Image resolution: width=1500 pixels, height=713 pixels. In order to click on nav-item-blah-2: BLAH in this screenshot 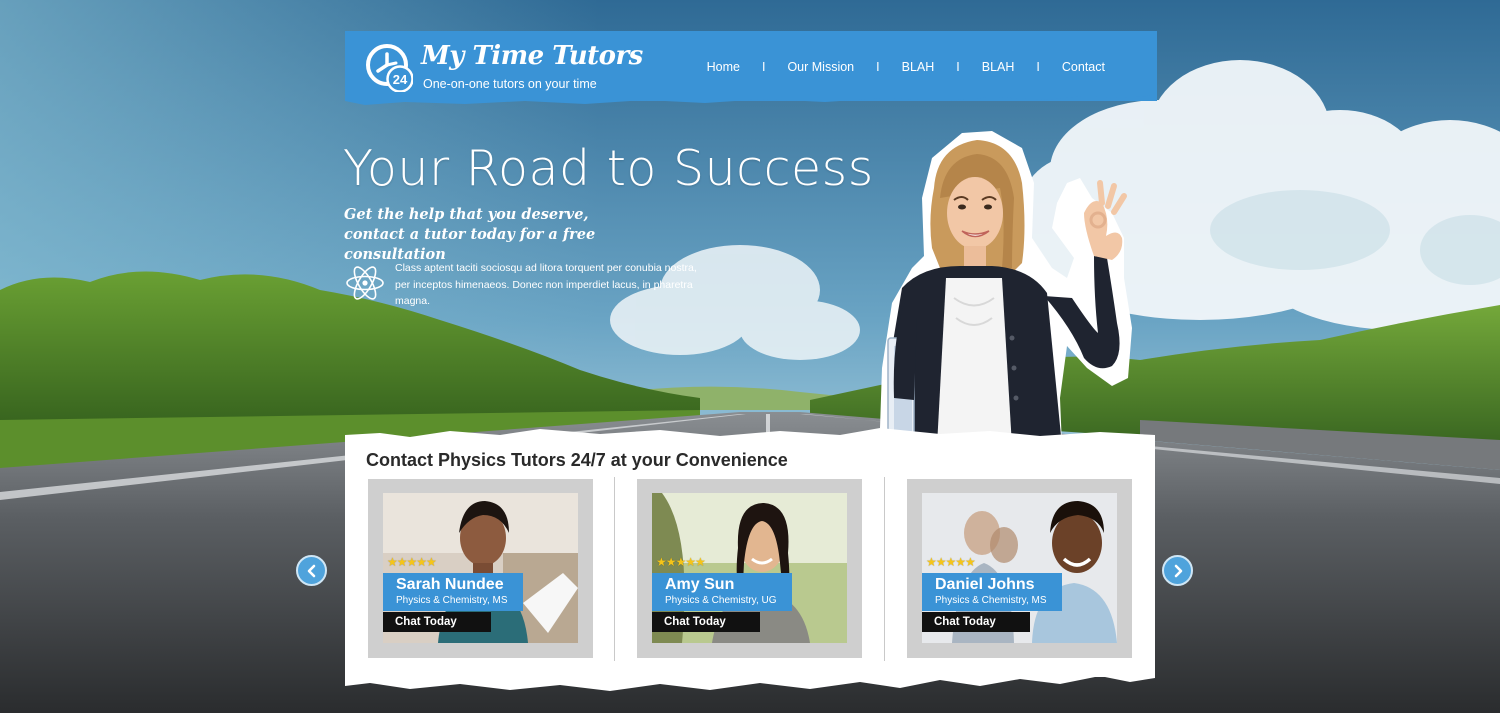, I will do `click(998, 67)`.